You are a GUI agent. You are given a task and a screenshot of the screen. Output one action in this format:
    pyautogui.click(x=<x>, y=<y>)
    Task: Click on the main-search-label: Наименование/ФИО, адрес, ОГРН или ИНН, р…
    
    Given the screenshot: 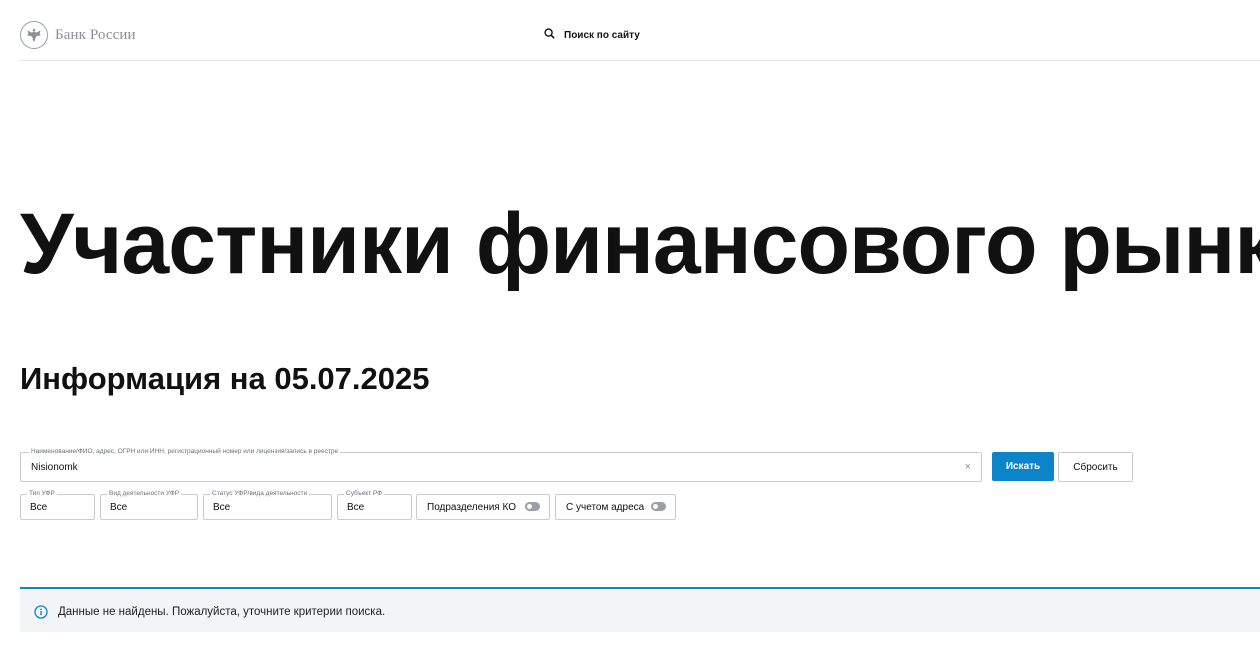 What is the action you would take?
    pyautogui.click(x=185, y=452)
    